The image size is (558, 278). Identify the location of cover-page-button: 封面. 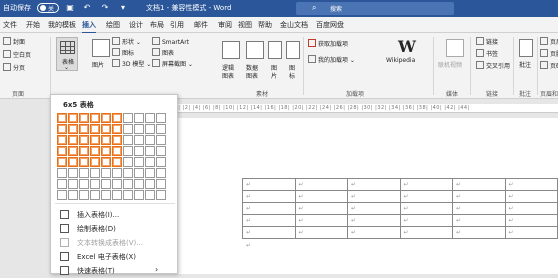
(14, 41).